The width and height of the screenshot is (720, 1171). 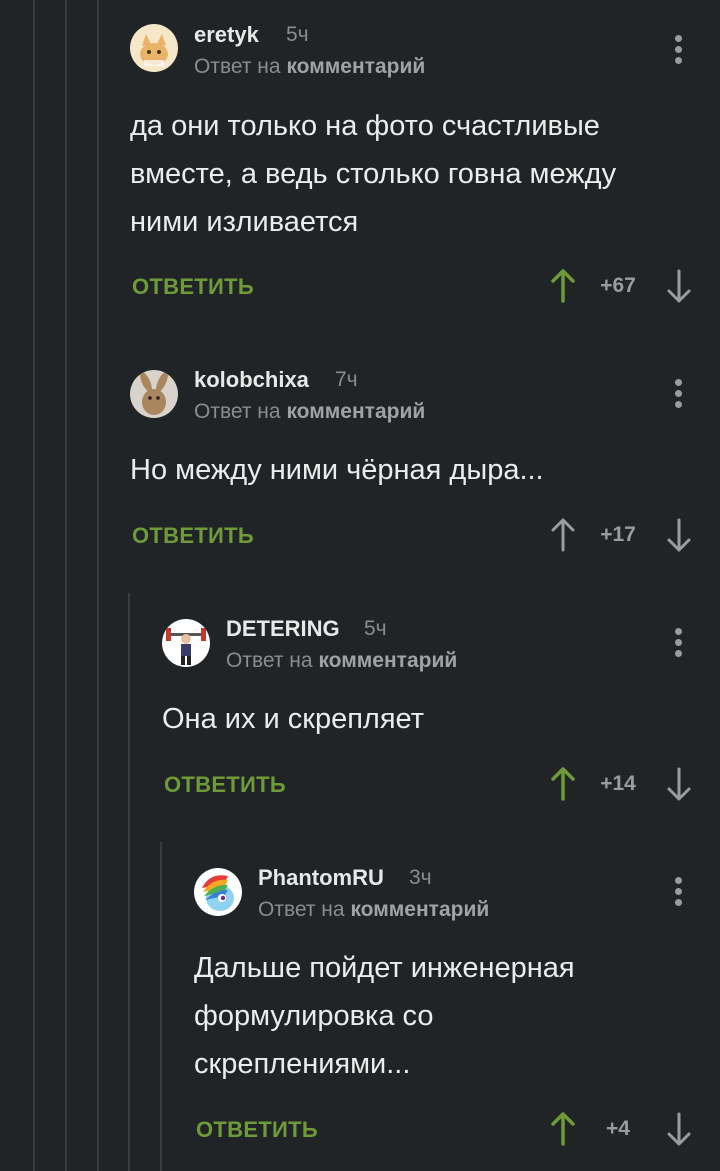 I want to click on rating-score: +67, so click(x=618, y=285).